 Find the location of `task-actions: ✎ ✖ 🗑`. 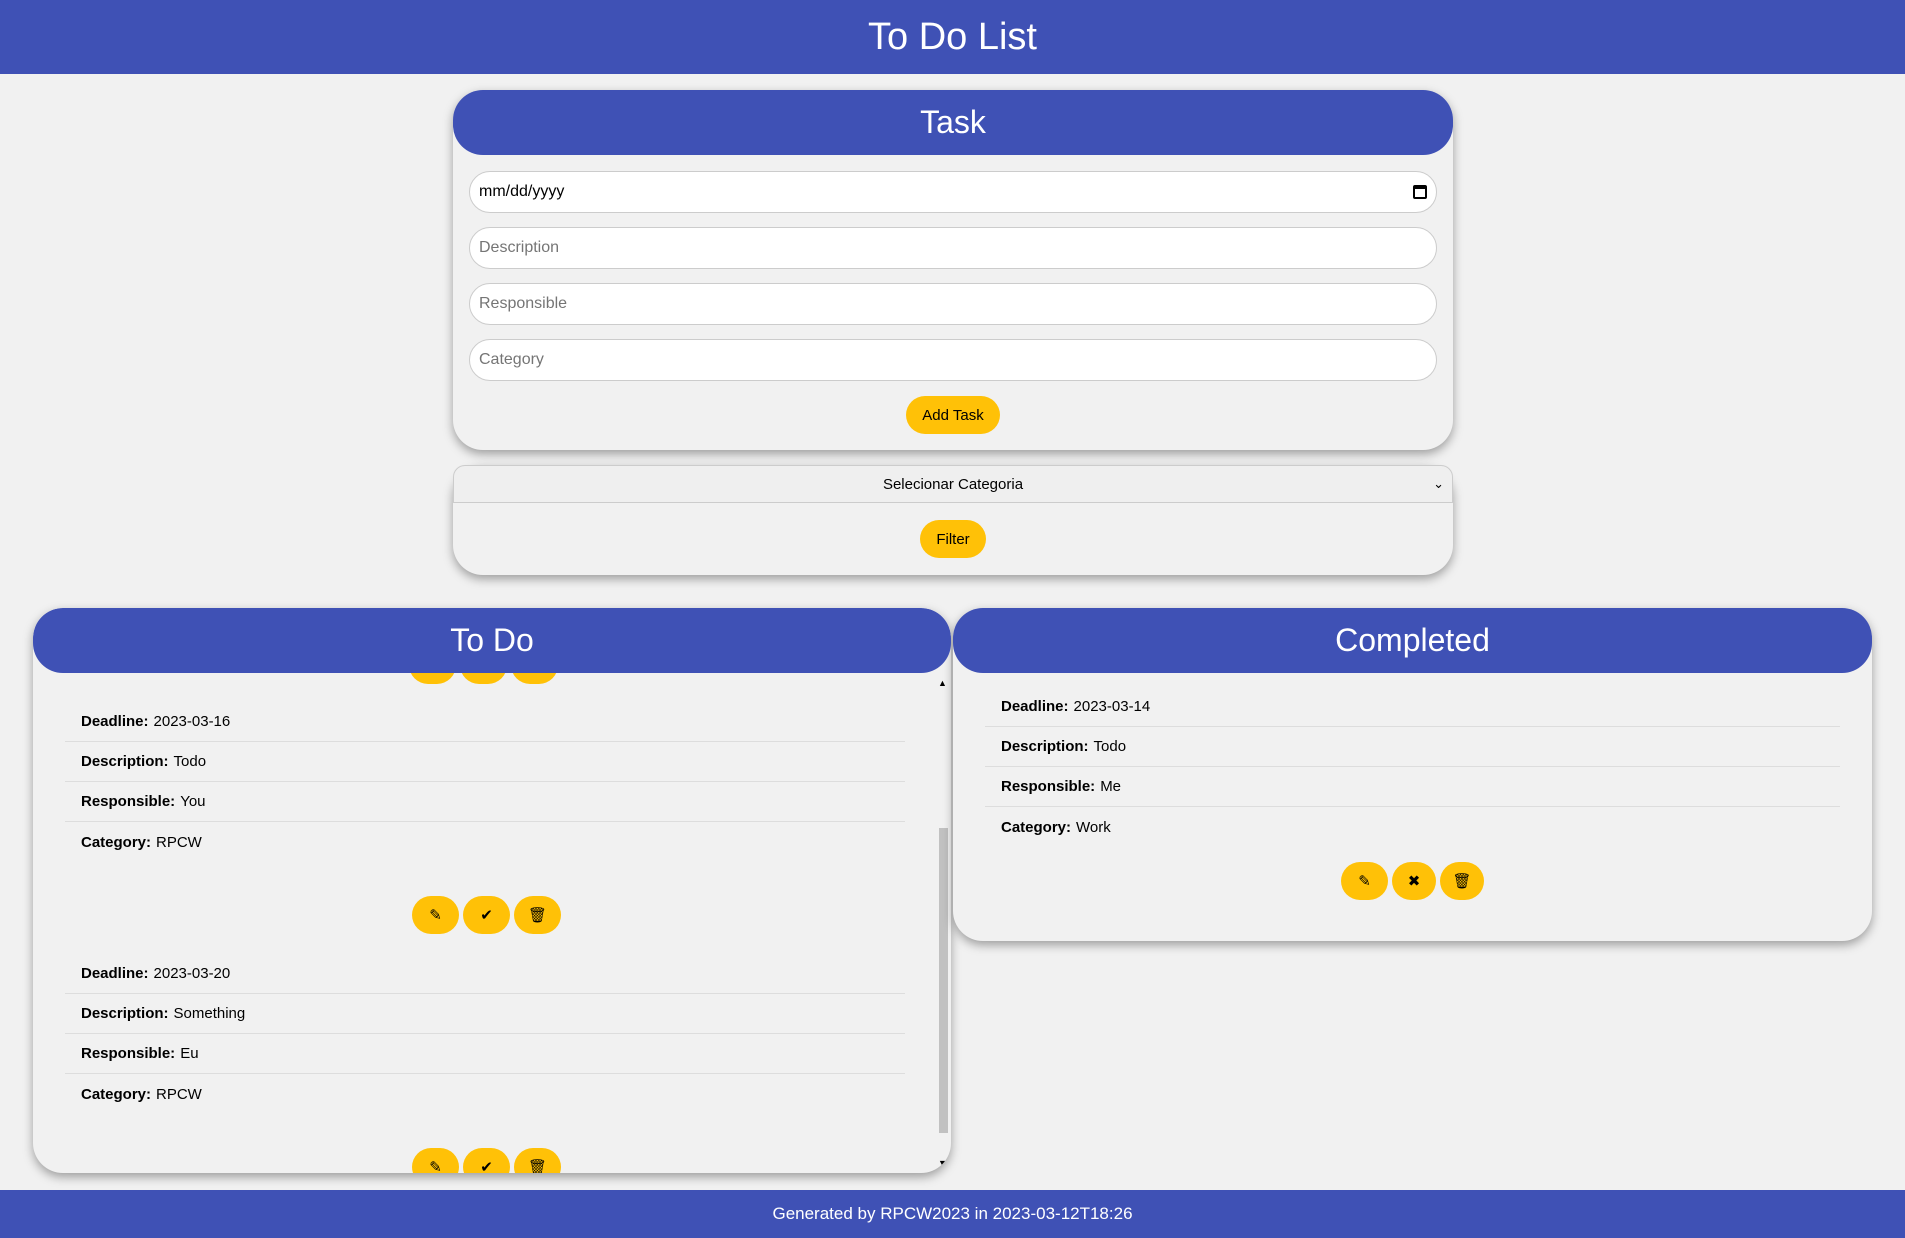

task-actions: ✎ ✖ 🗑 is located at coordinates (1412, 881).